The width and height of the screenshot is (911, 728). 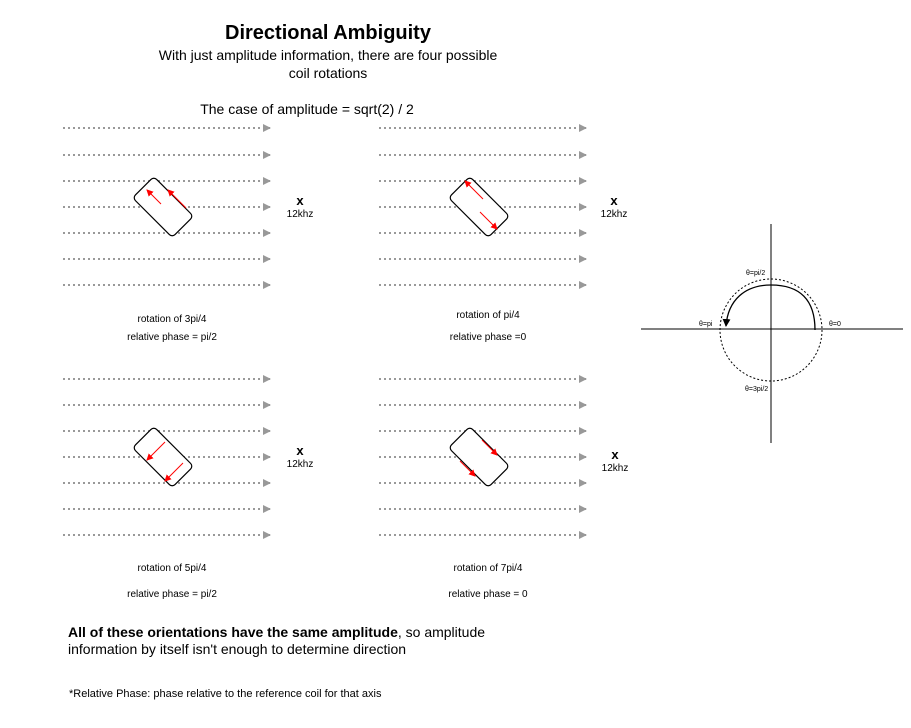 I want to click on coil-7pi4, so click(x=479, y=457).